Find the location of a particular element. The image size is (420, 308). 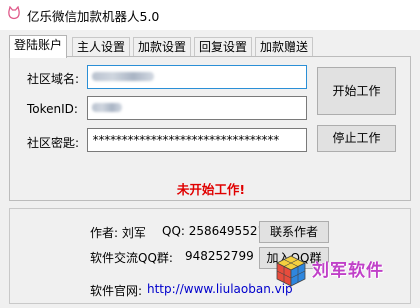

token-value-redacted is located at coordinates (107, 107).